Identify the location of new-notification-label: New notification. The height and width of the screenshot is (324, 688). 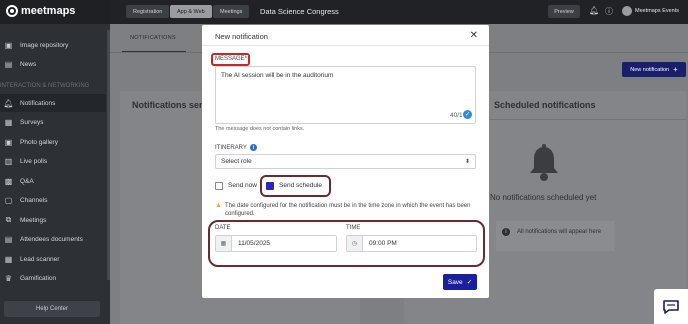
(650, 69).